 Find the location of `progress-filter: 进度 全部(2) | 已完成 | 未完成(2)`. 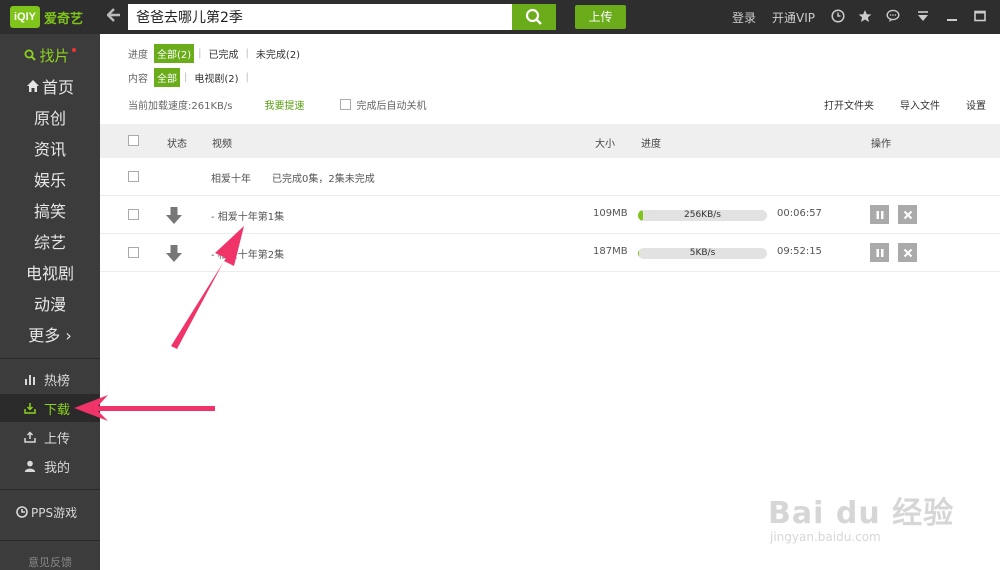

progress-filter: 进度 全部(2) | 已完成 | 未完成(2) is located at coordinates (215, 53).